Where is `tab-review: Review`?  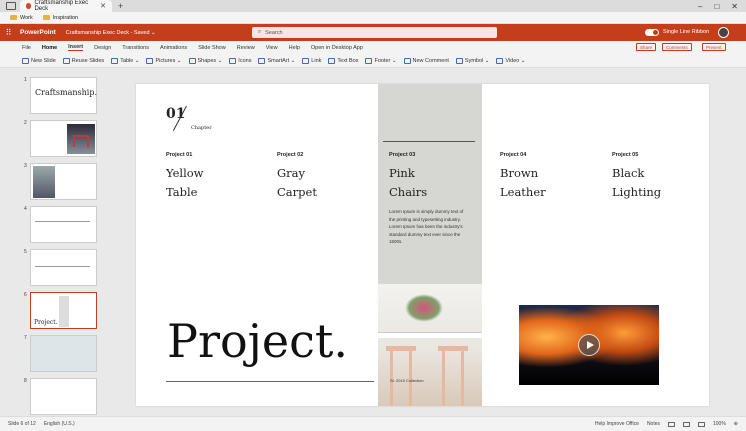
tab-review: Review is located at coordinates (246, 48).